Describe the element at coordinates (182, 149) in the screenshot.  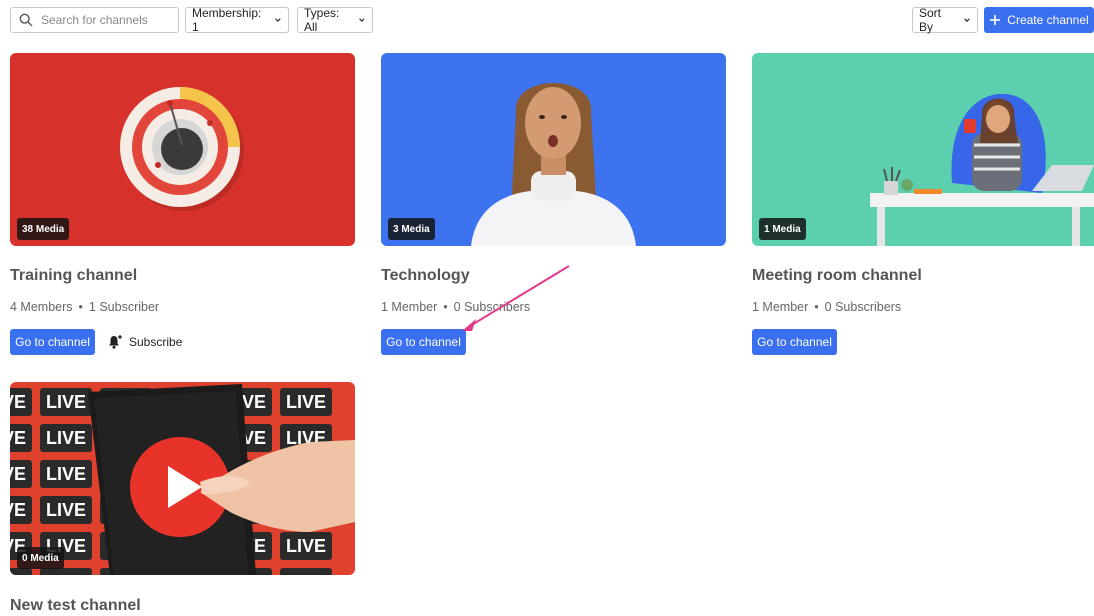
I see `channel-thumbnail-training: 38 Media` at that location.